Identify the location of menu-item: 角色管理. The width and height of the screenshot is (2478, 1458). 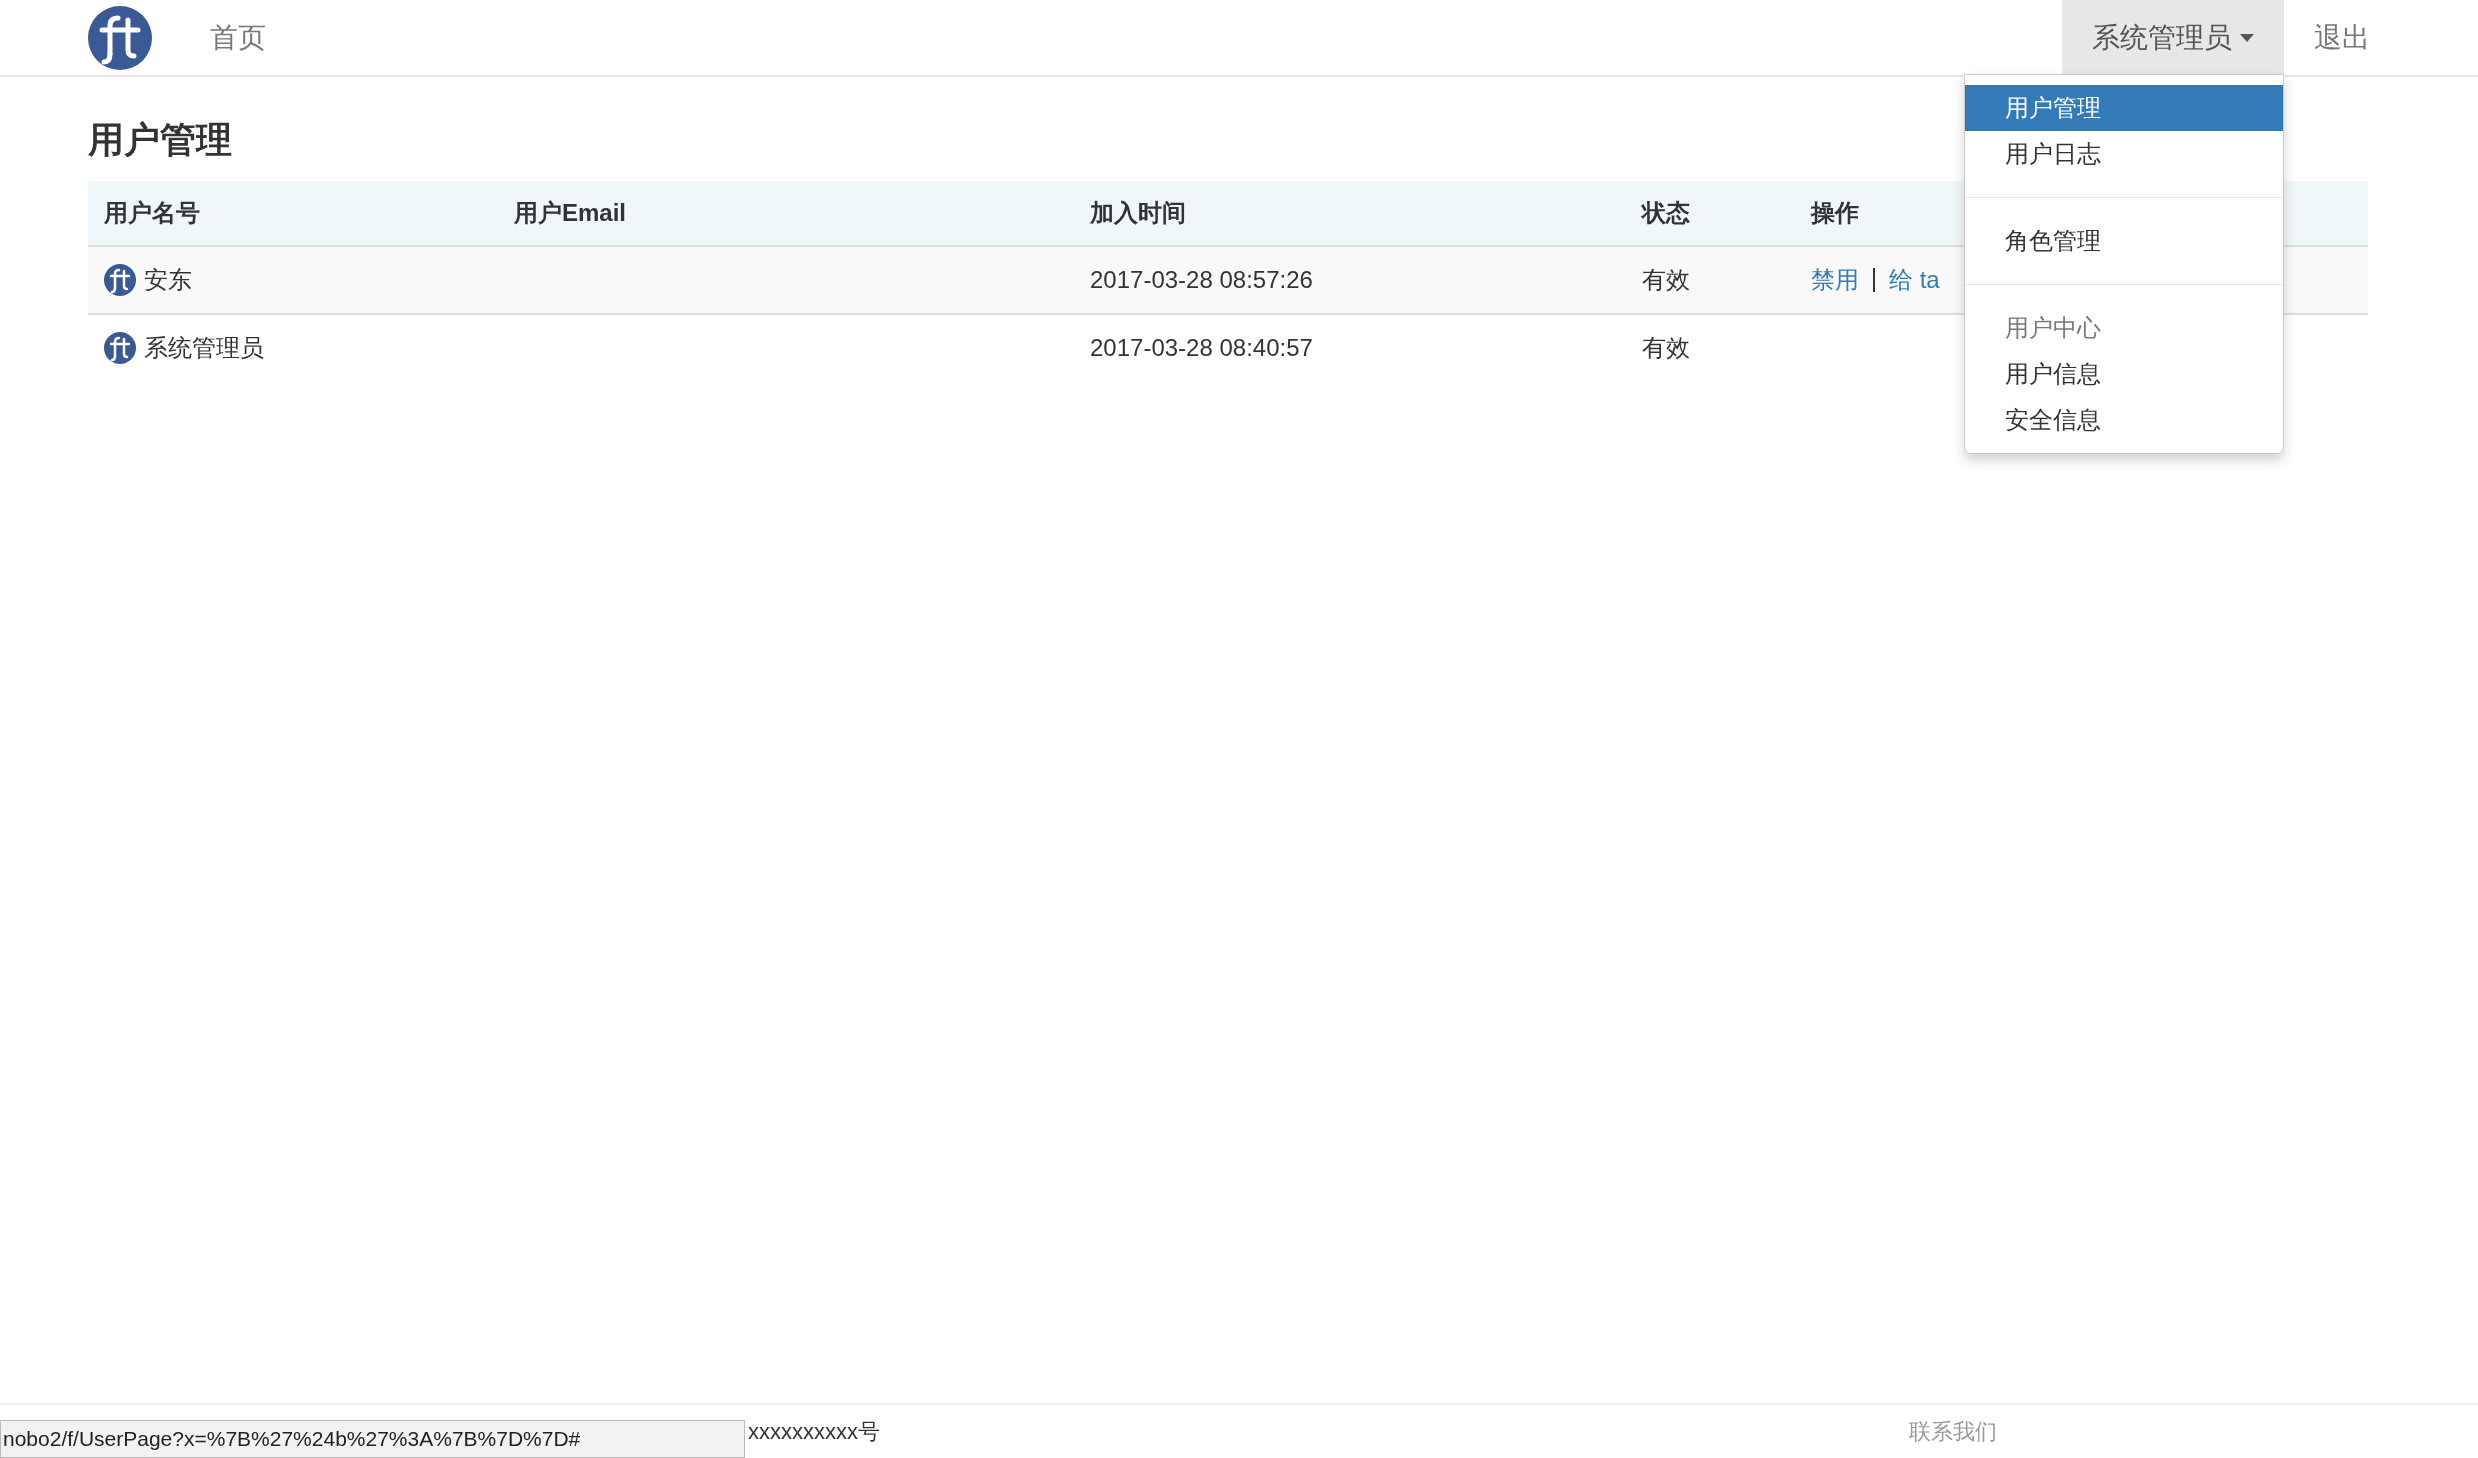
(2124, 241).